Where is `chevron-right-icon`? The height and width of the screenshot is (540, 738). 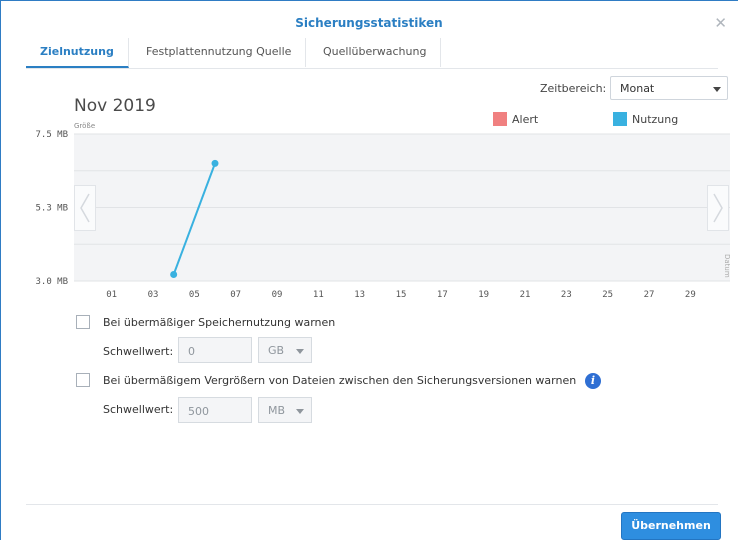 chevron-right-icon is located at coordinates (718, 208).